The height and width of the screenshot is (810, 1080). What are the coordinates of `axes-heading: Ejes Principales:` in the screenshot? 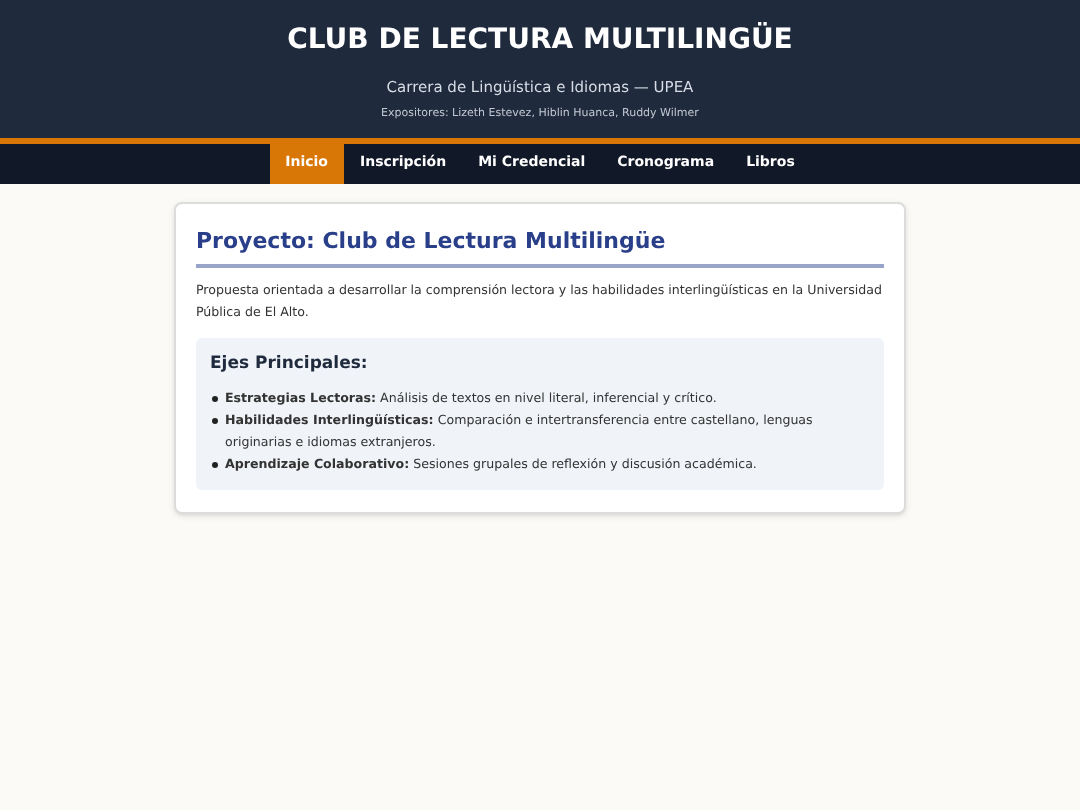 It's located at (290, 365).